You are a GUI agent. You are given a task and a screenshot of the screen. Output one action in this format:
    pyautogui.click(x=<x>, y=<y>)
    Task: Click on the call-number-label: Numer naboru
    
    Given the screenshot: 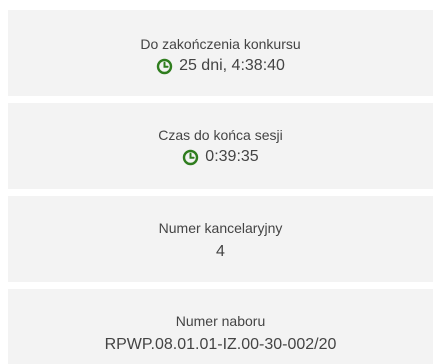 What is the action you would take?
    pyautogui.click(x=220, y=321)
    